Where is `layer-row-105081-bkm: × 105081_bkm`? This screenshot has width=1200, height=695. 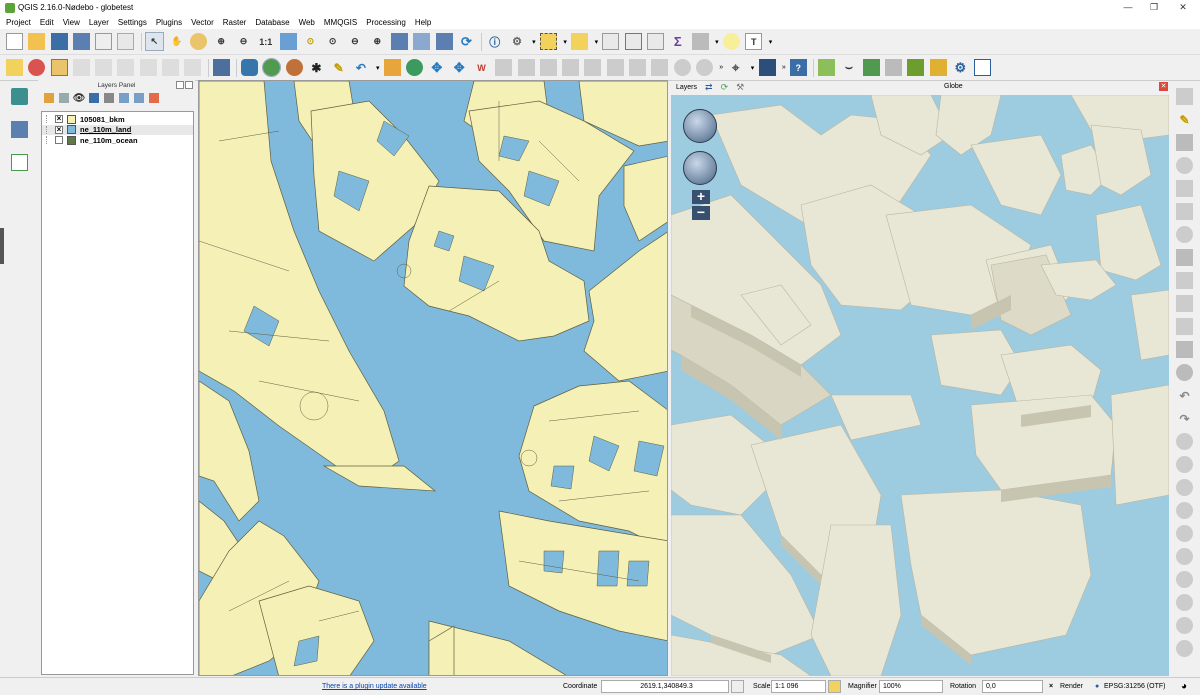
layer-row-105081-bkm: × 105081_bkm is located at coordinates (117, 119).